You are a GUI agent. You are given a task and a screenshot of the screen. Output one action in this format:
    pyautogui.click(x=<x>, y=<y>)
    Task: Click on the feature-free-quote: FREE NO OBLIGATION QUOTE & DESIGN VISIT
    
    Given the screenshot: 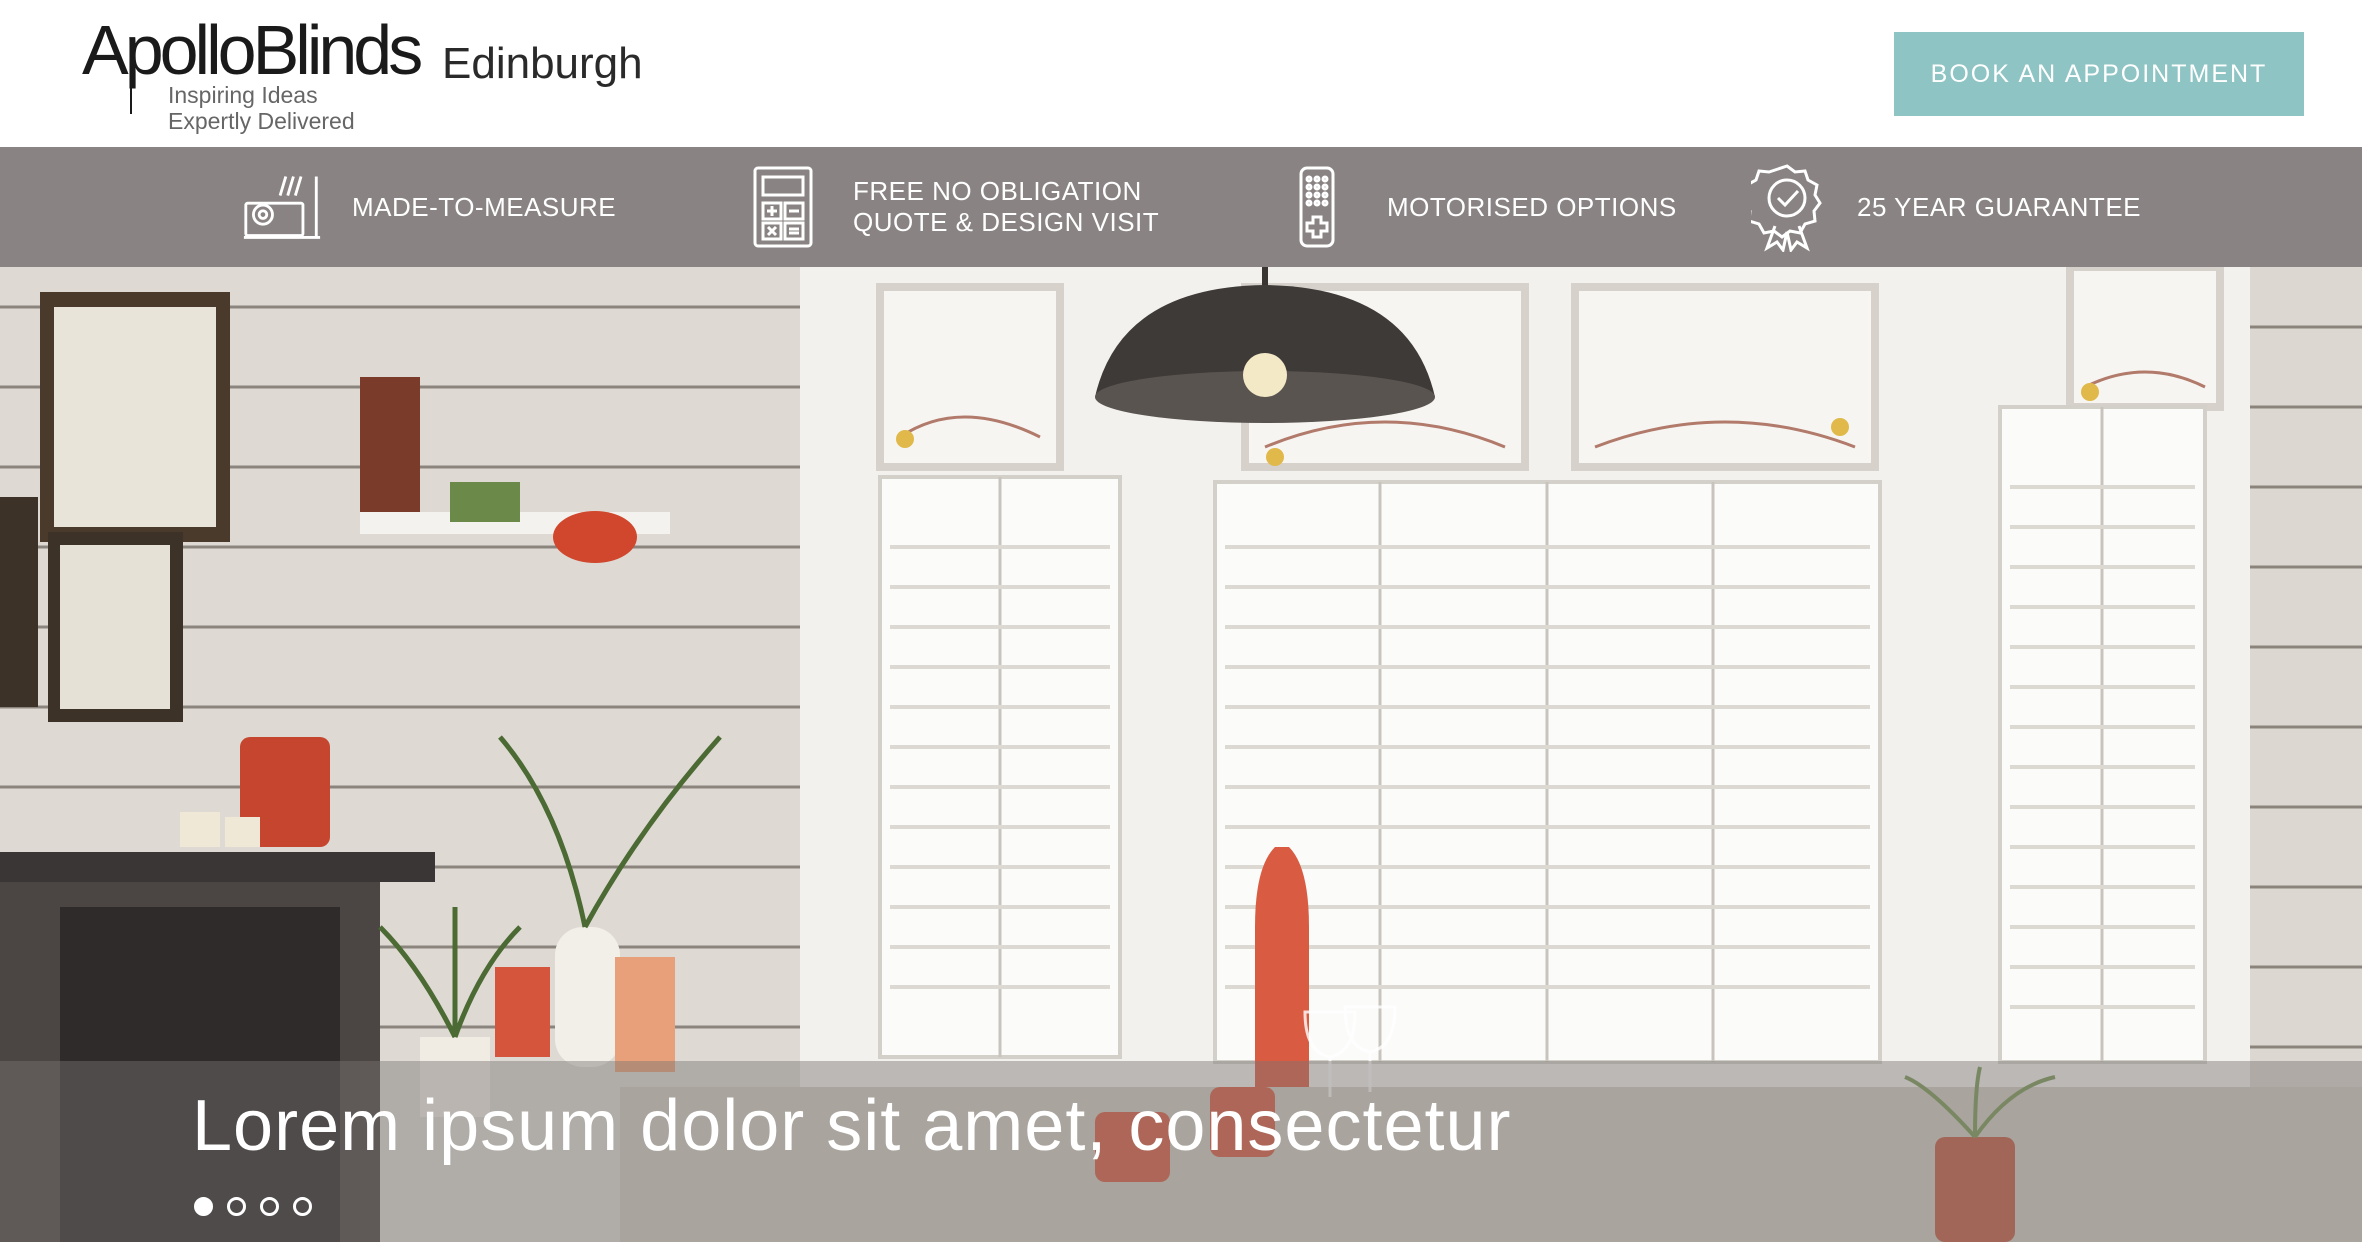 What is the action you would take?
    pyautogui.click(x=951, y=207)
    